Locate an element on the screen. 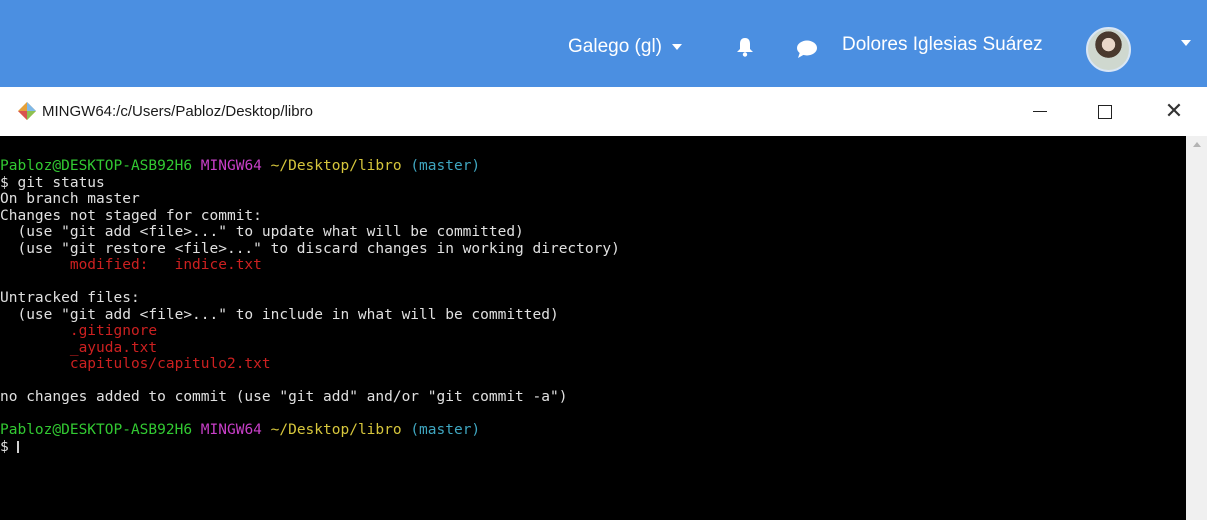 This screenshot has height=520, width=1207. minimize-button is located at coordinates (1040, 111).